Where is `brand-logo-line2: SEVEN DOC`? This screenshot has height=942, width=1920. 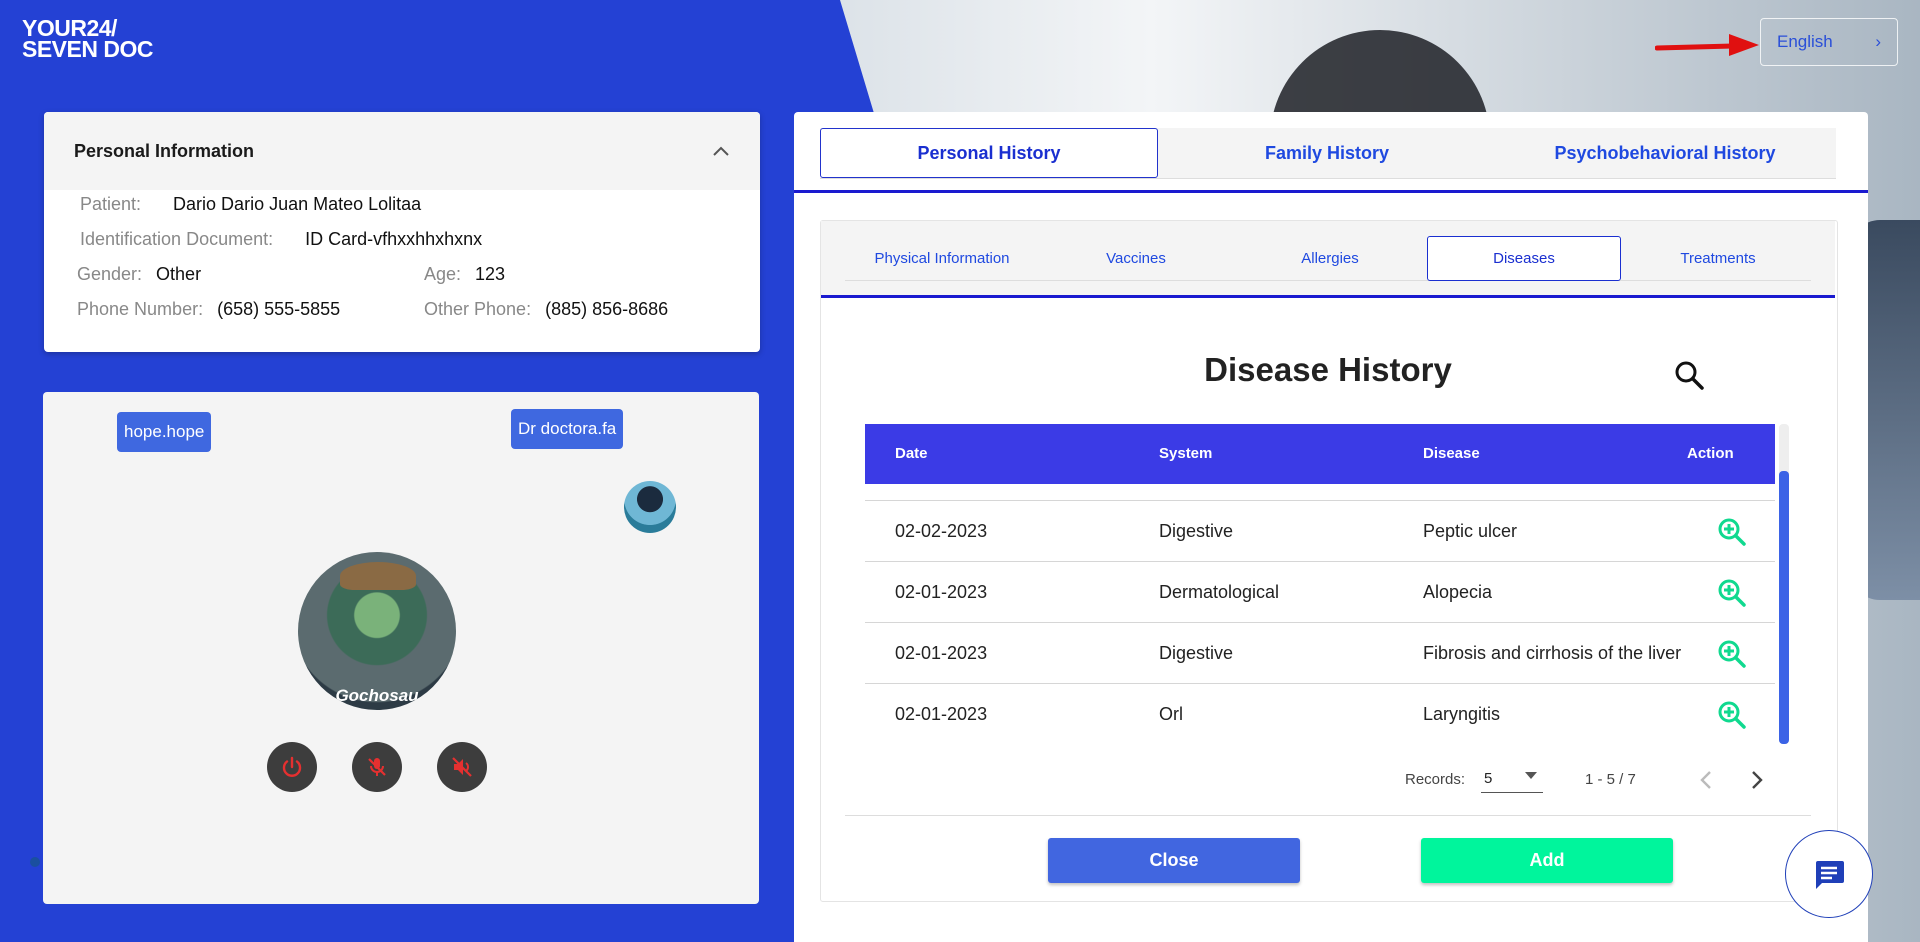 brand-logo-line2: SEVEN DOC is located at coordinates (87, 49).